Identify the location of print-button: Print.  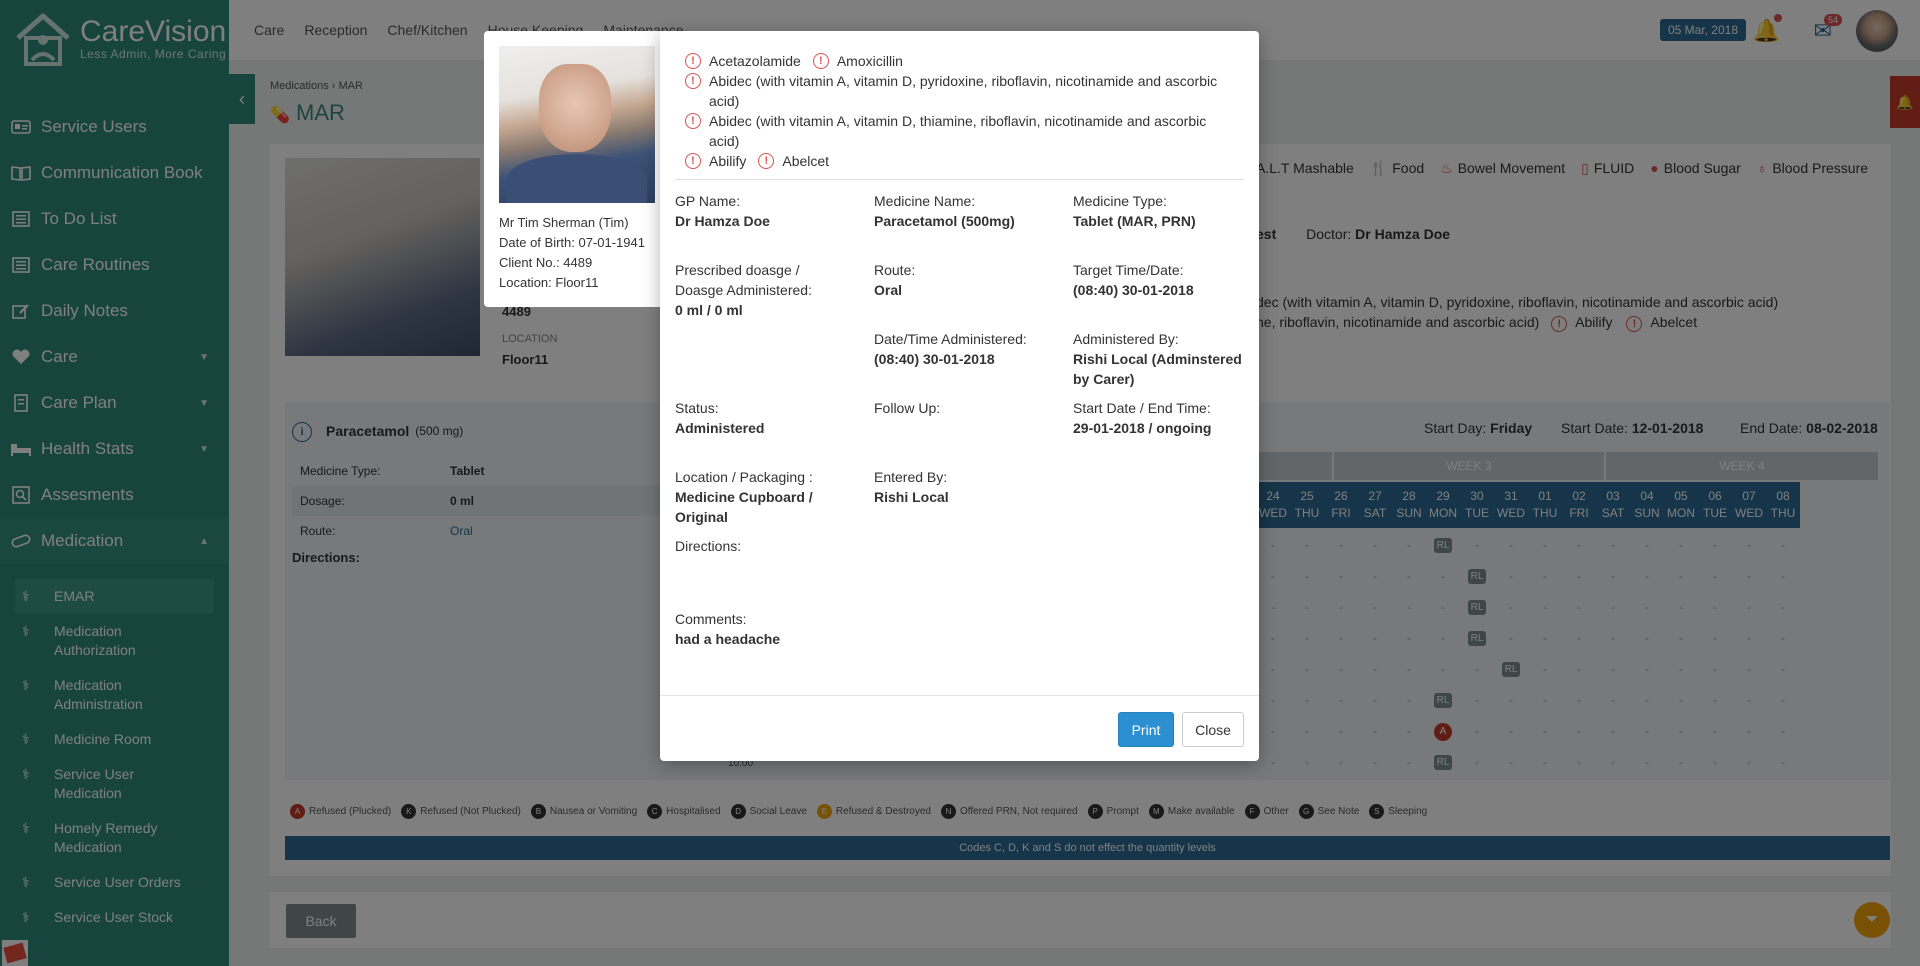
(1146, 729).